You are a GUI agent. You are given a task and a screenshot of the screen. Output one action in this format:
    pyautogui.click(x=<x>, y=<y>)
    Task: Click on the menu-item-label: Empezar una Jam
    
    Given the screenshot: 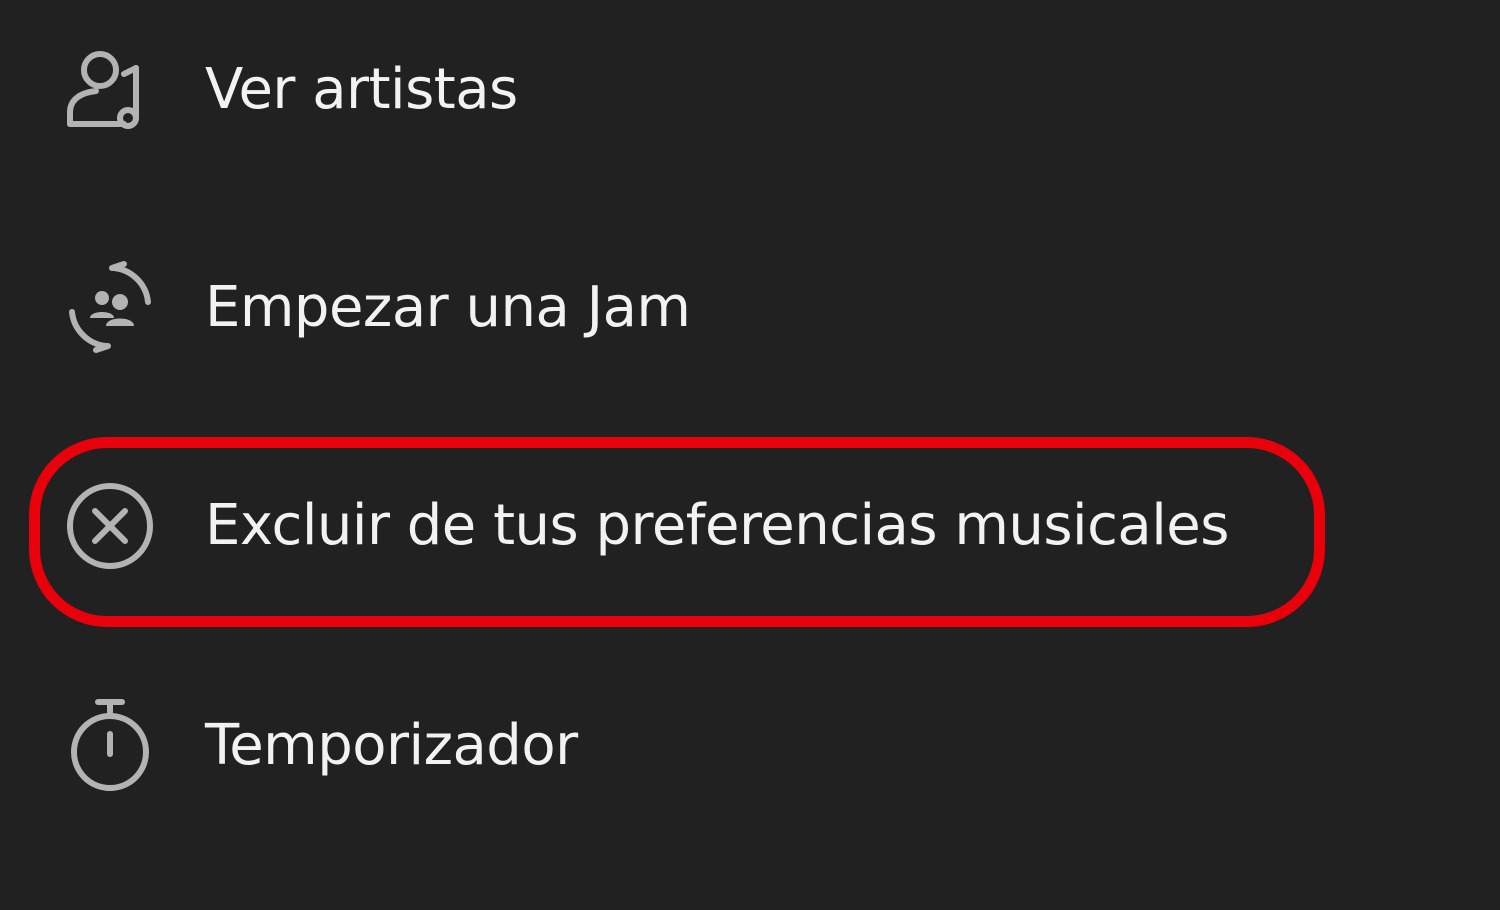 What is the action you would take?
    pyautogui.click(x=448, y=307)
    